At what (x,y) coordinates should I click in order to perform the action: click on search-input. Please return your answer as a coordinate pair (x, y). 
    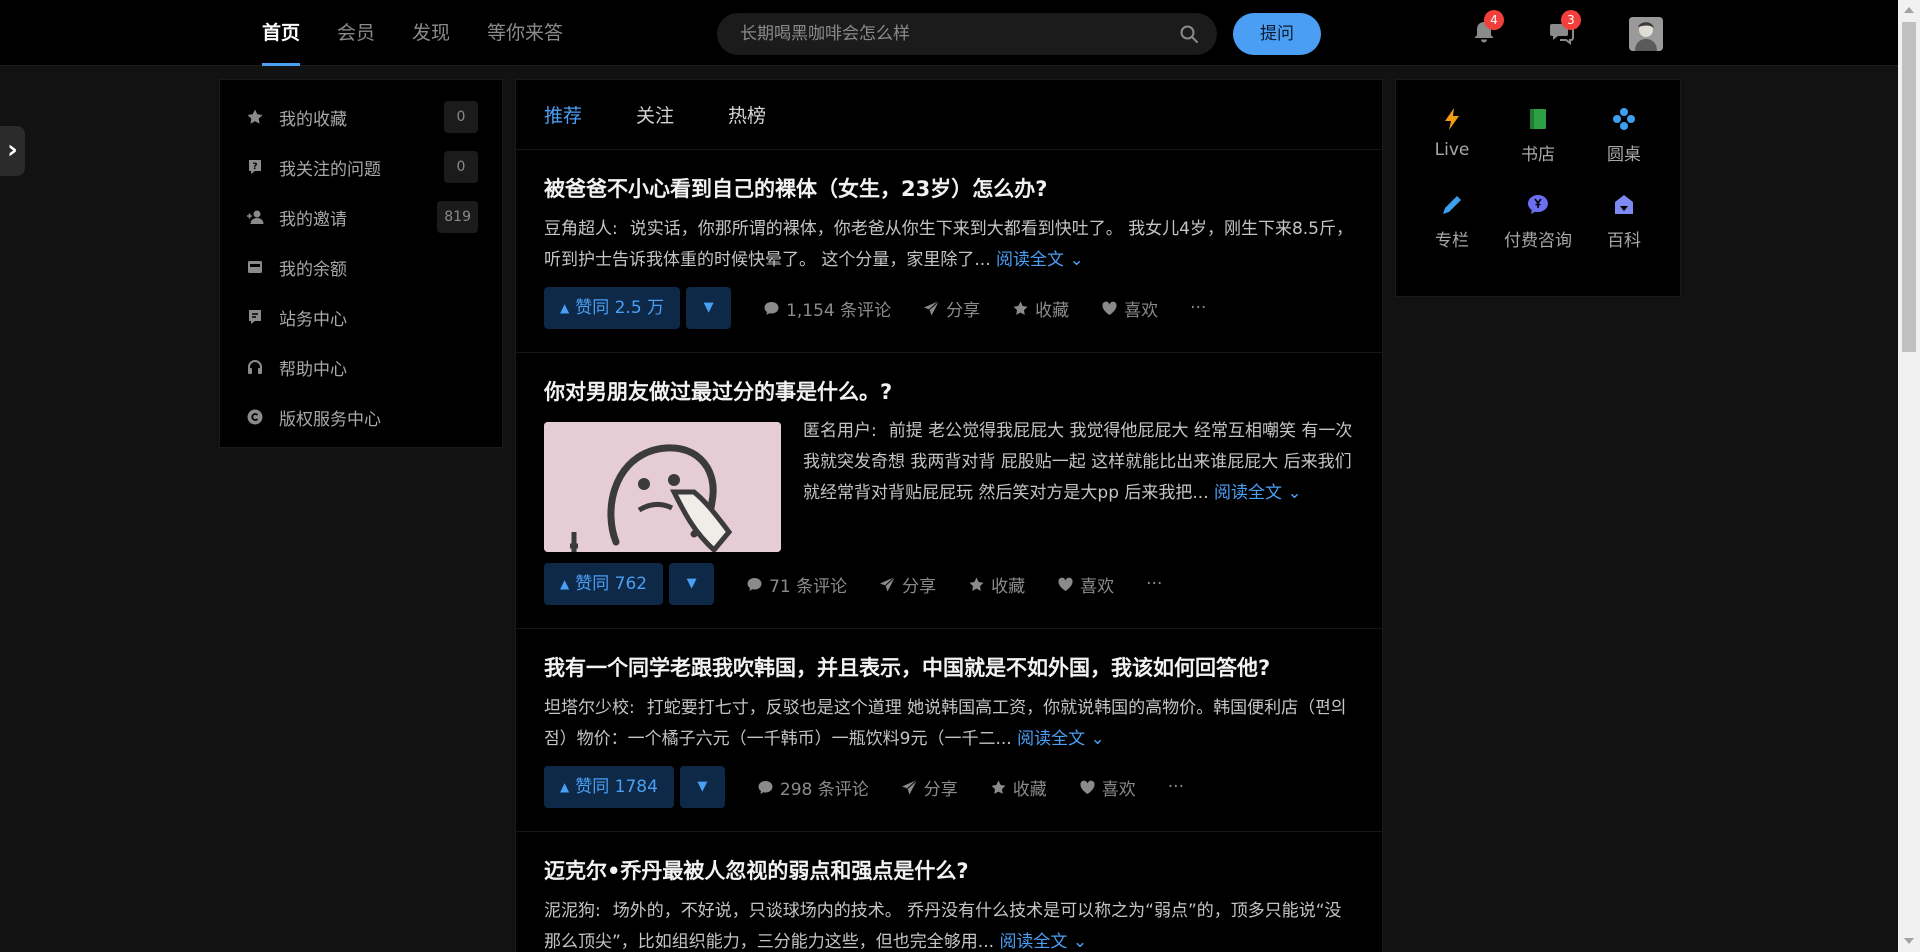
    Looking at the image, I should click on (932, 34).